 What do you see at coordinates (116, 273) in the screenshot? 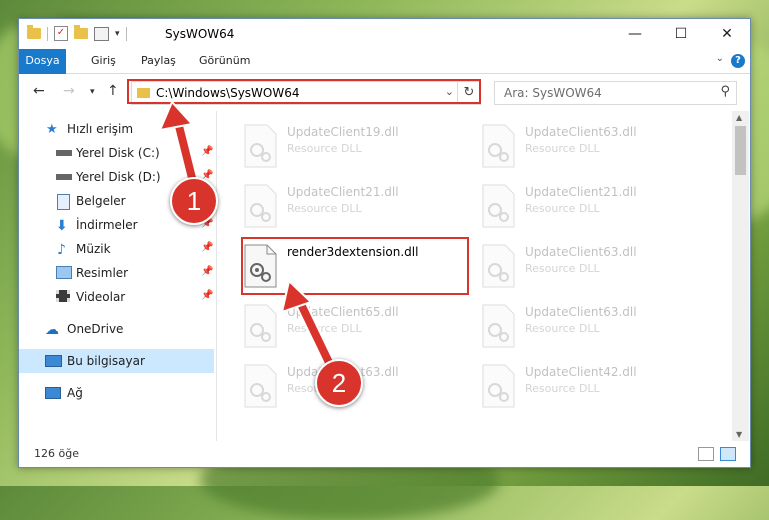
I see `sidebar-item-pictures: Resimler 📌` at bounding box center [116, 273].